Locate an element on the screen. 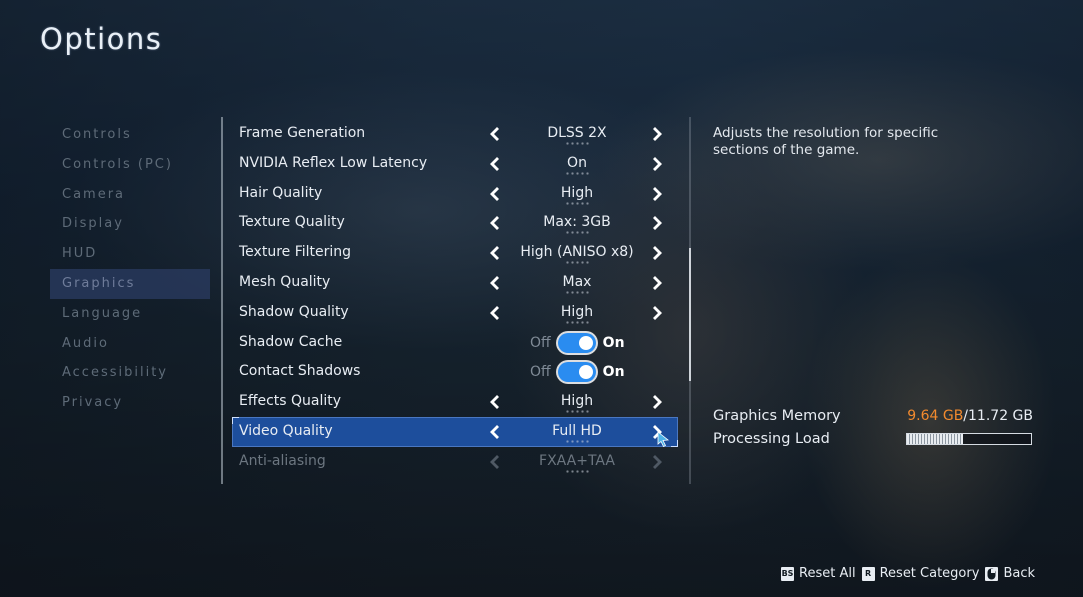  setting-label: NVIDIA Reflex Low Latency is located at coordinates (333, 162).